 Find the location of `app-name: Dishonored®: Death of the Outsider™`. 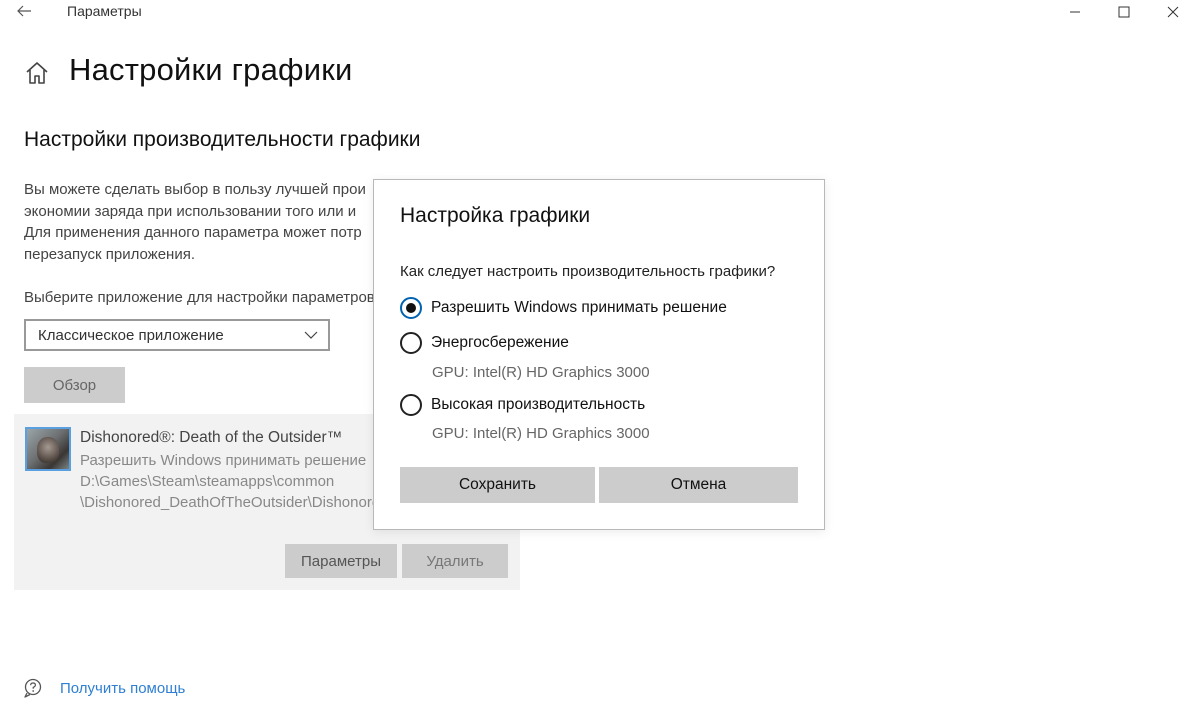

app-name: Dishonored®: Death of the Outsider™ is located at coordinates (211, 437).